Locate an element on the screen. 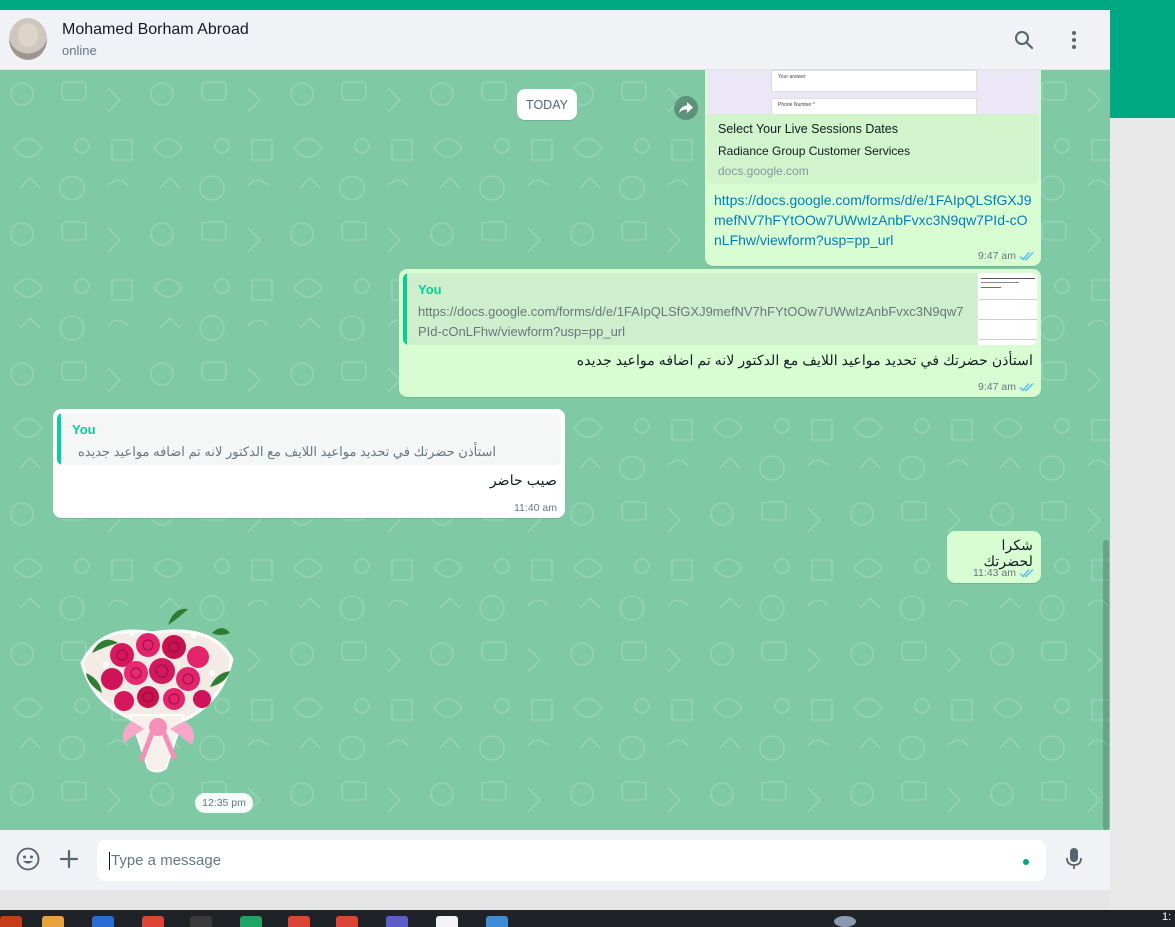  message-input-box is located at coordinates (571, 860).